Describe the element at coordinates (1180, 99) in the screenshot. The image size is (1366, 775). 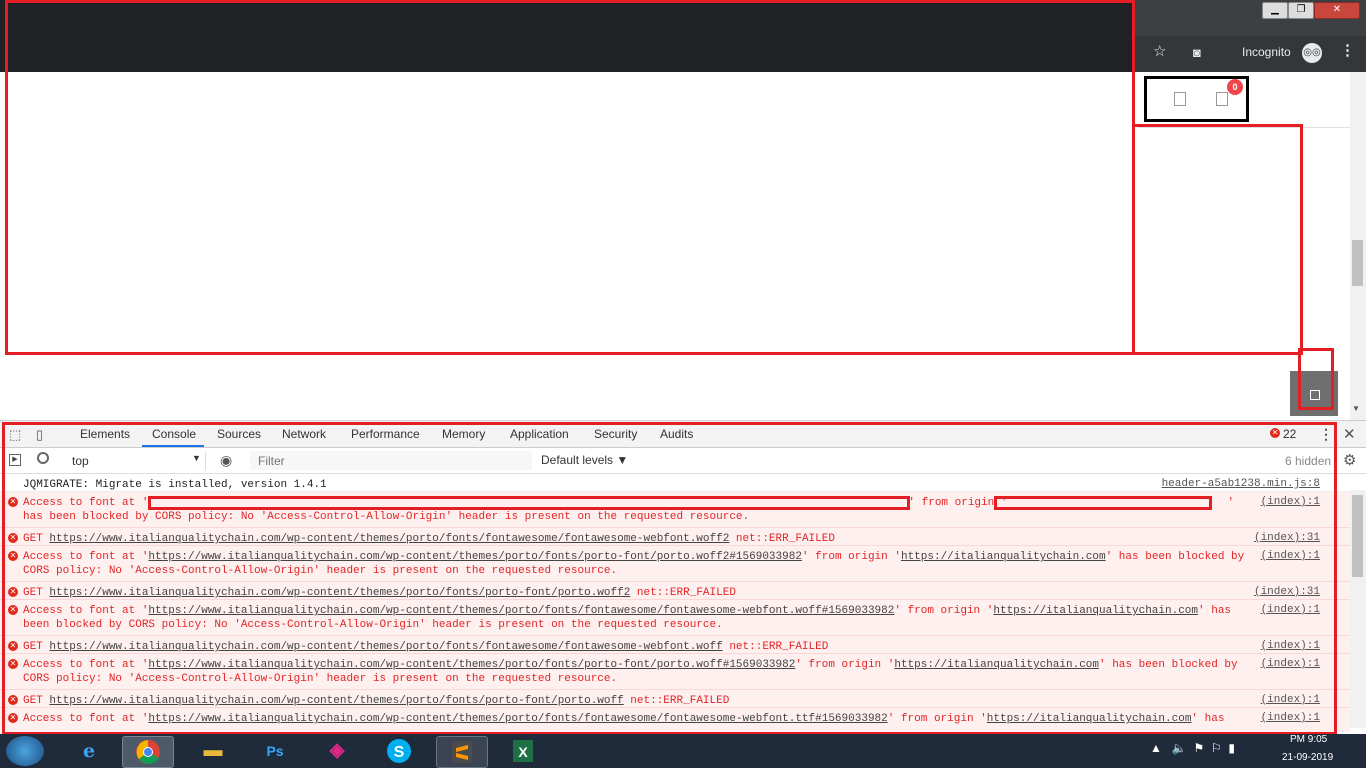
I see `user-icon` at that location.